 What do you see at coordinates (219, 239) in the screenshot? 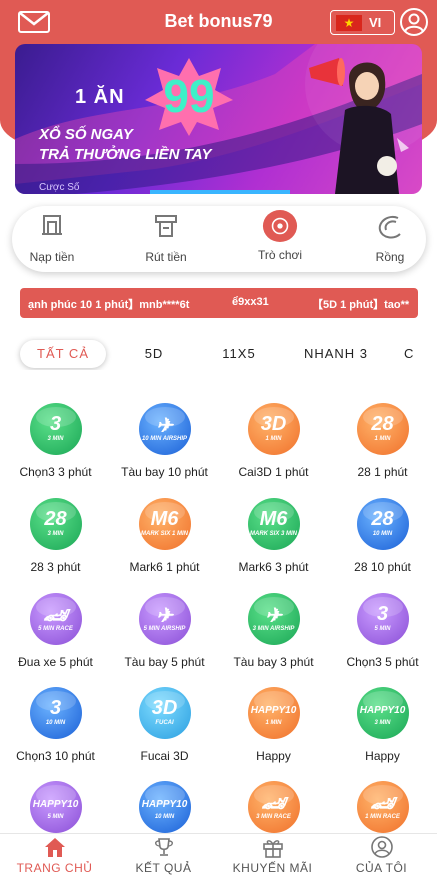
I see `quick-actions: Nạp tiền Rút tiền Trò chơi Rồng` at bounding box center [219, 239].